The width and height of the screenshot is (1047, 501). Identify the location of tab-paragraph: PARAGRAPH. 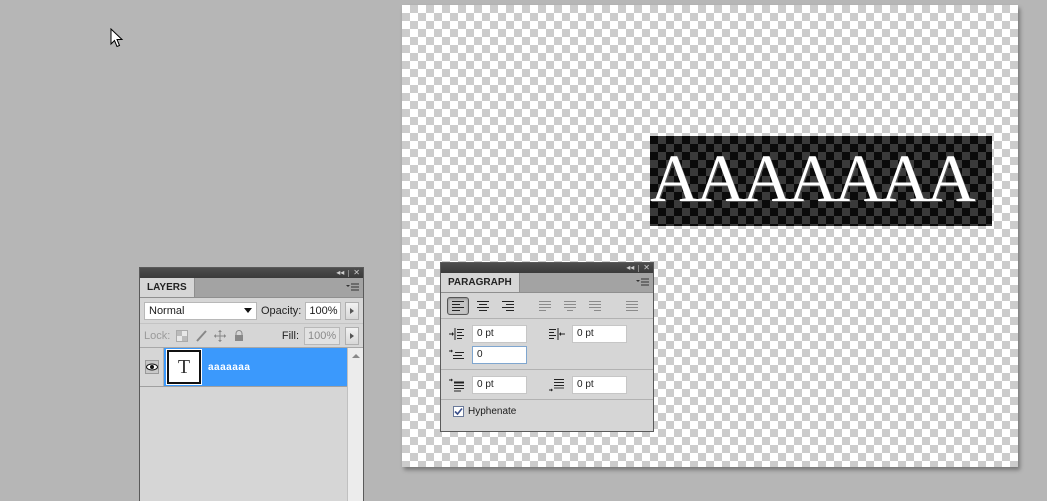
(480, 282).